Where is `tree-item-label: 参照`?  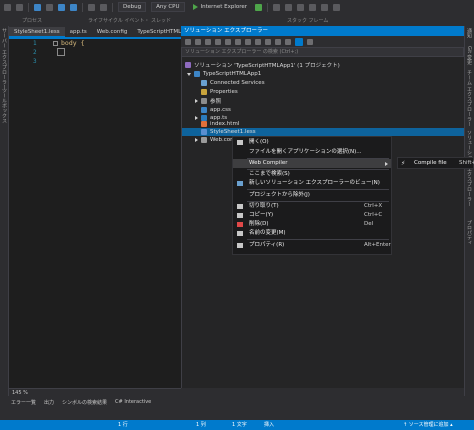
tree-item-label: 参照 is located at coordinates (216, 102).